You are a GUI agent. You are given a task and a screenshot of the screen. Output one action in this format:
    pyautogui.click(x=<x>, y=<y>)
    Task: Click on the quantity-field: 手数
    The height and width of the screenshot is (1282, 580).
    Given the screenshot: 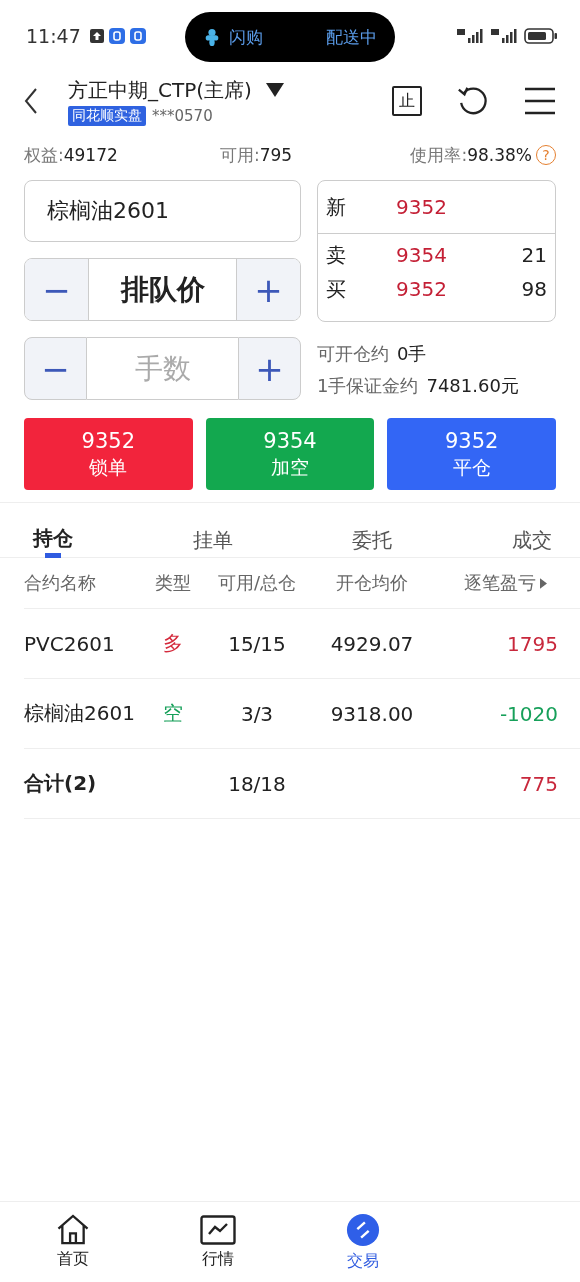 What is the action you would take?
    pyautogui.click(x=162, y=368)
    